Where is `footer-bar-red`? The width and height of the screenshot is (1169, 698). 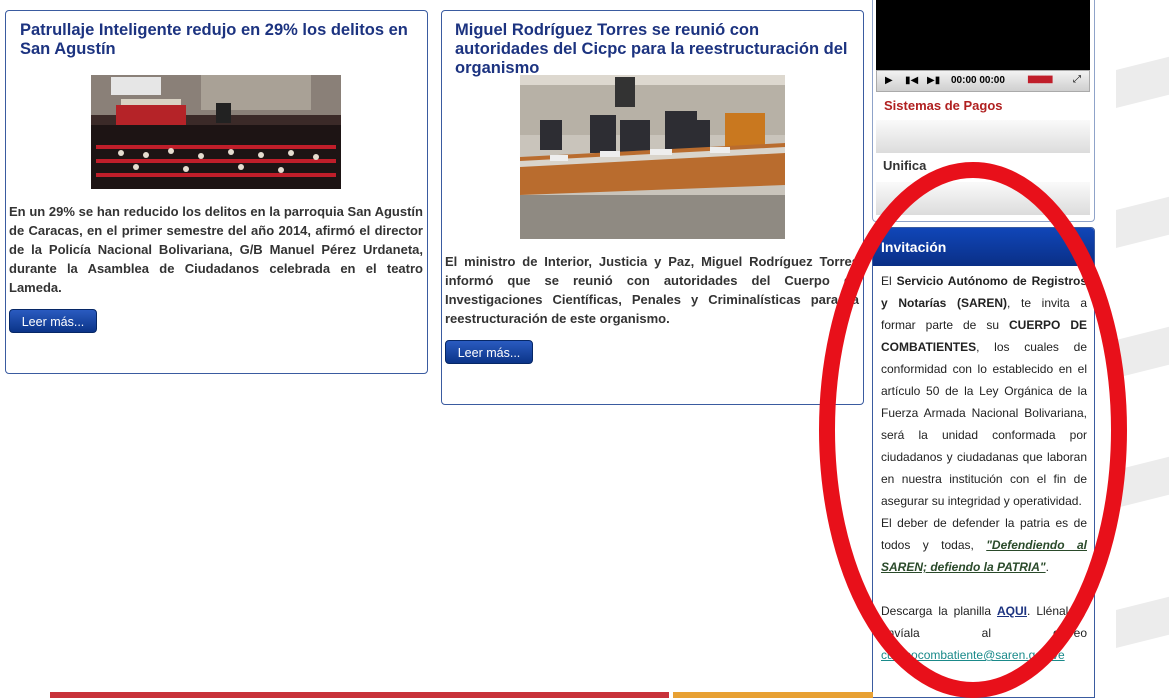
footer-bar-red is located at coordinates (359, 695).